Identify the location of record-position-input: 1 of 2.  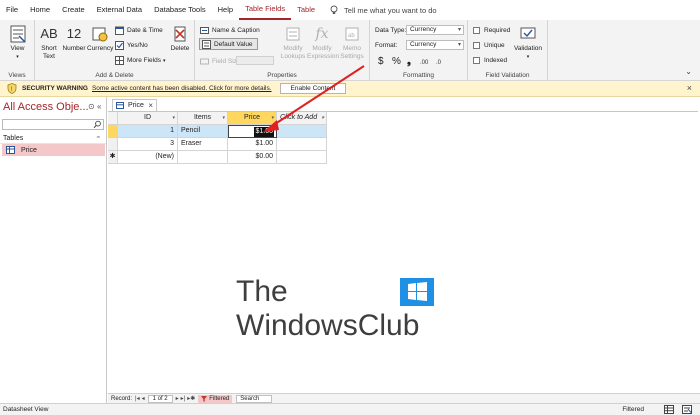
(160, 398).